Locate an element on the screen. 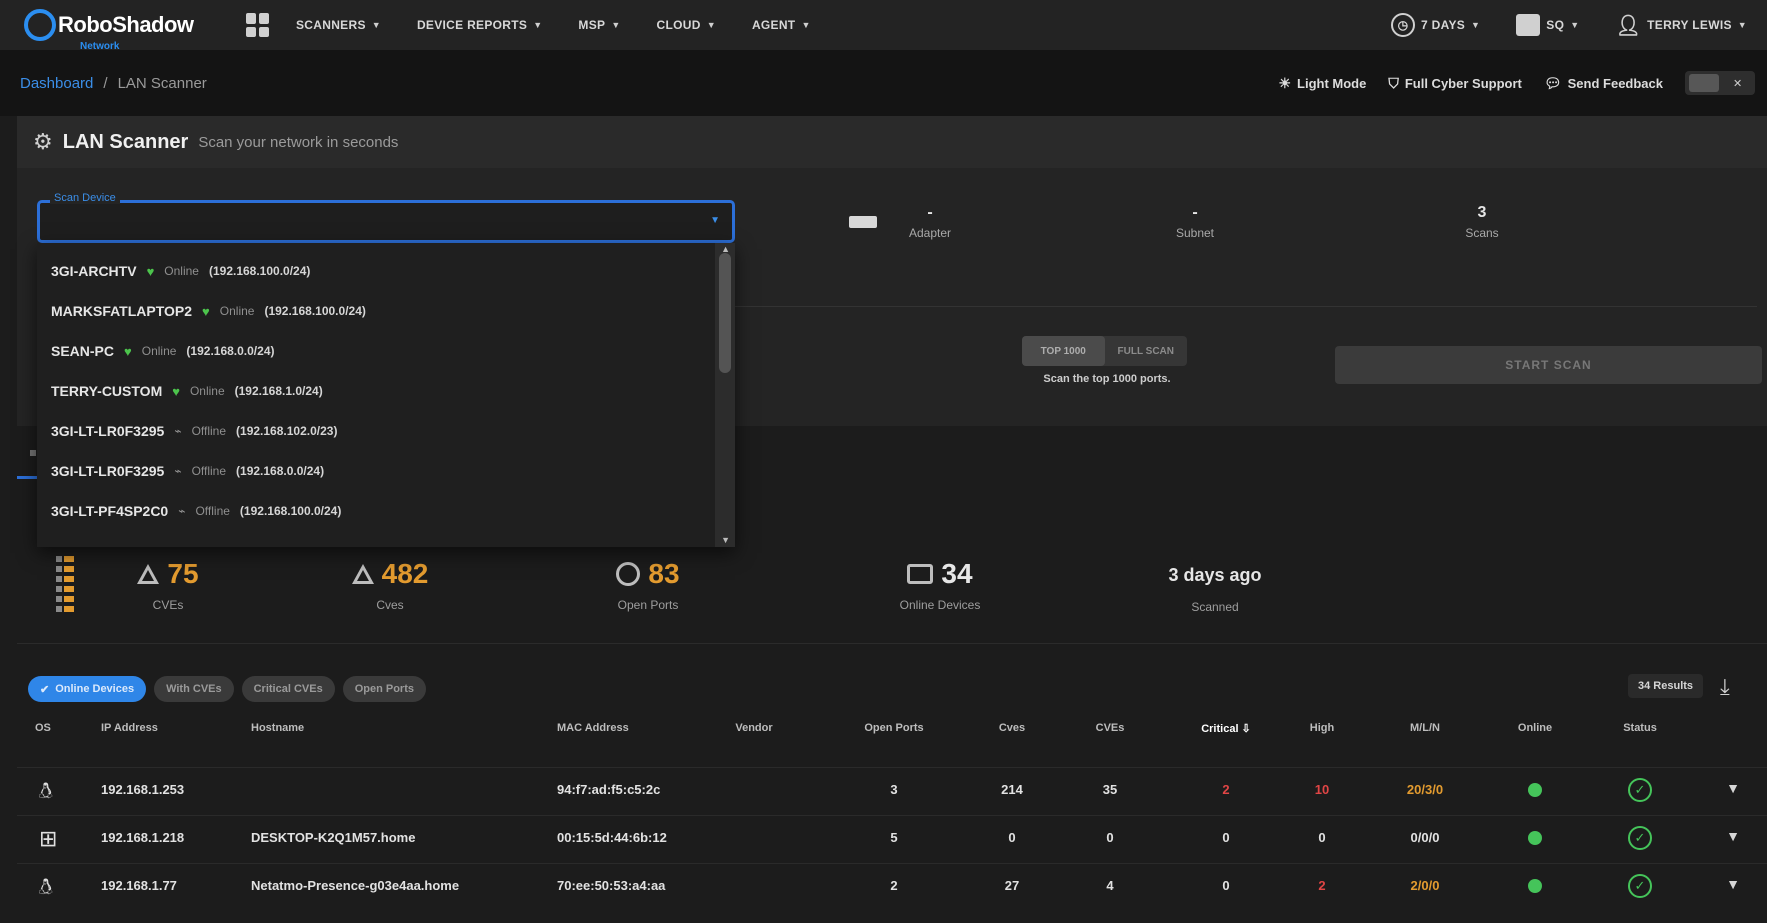  dropdown-option: TERRY-CUSTOM ♥ Online (192.168.1.0/24) is located at coordinates (187, 391).